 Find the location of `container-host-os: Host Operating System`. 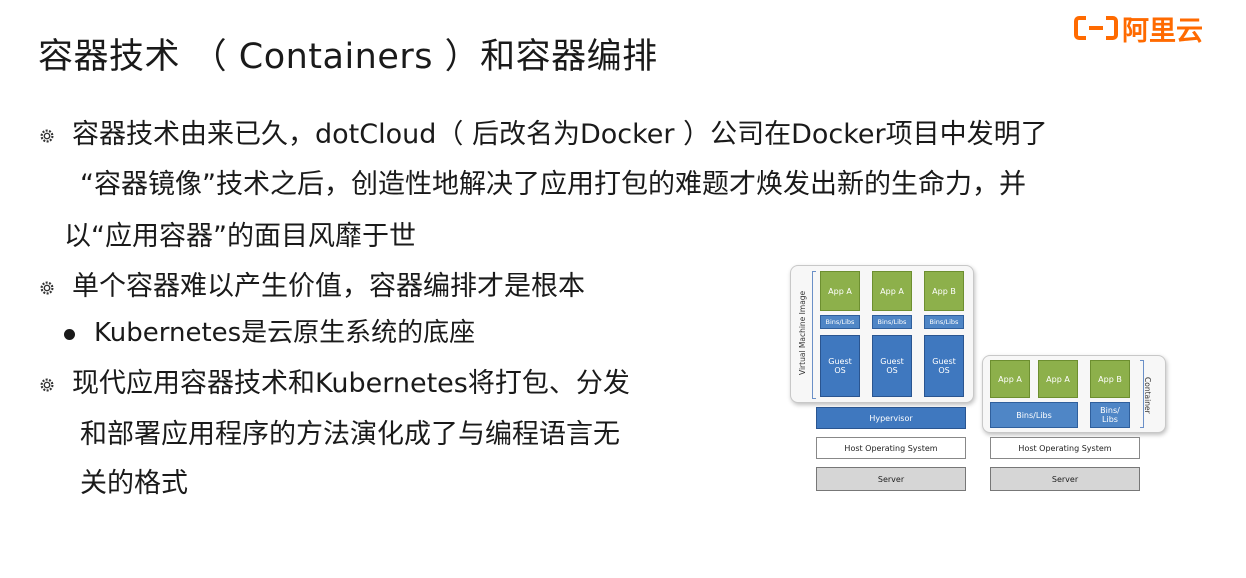

container-host-os: Host Operating System is located at coordinates (1065, 448).